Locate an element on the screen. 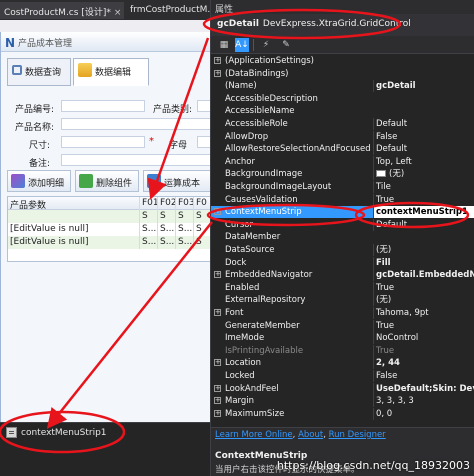  font-input is located at coordinates (203, 142).